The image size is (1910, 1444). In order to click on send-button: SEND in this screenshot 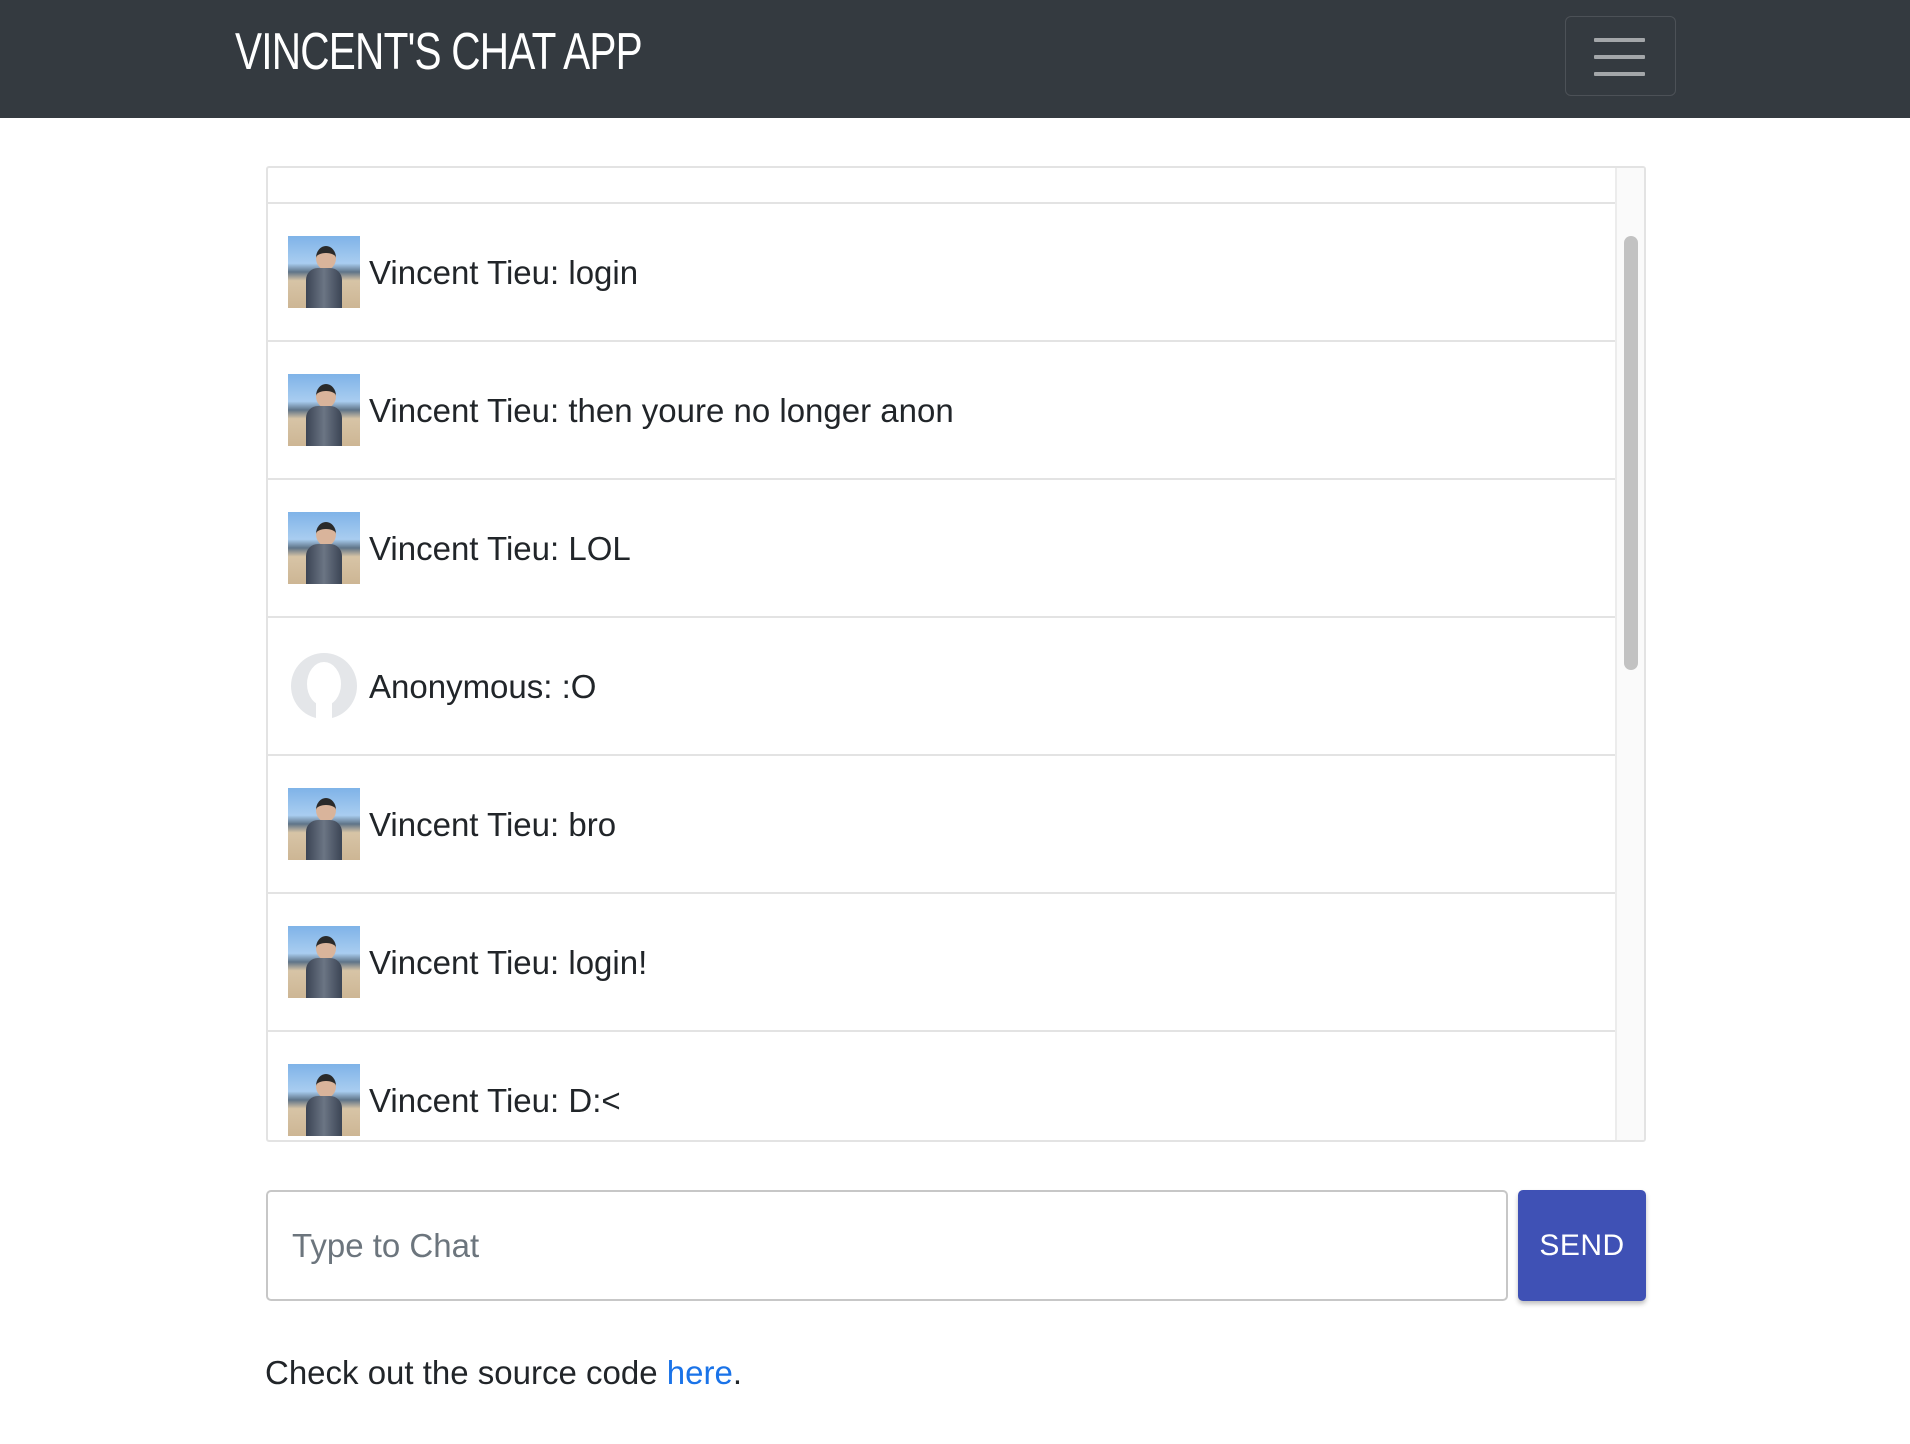, I will do `click(1582, 1245)`.